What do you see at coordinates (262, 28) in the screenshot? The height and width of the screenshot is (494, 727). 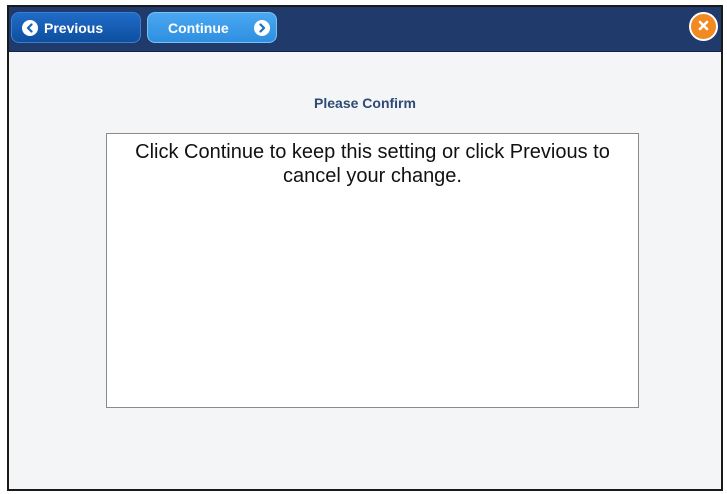 I see `chevron-right-icon` at bounding box center [262, 28].